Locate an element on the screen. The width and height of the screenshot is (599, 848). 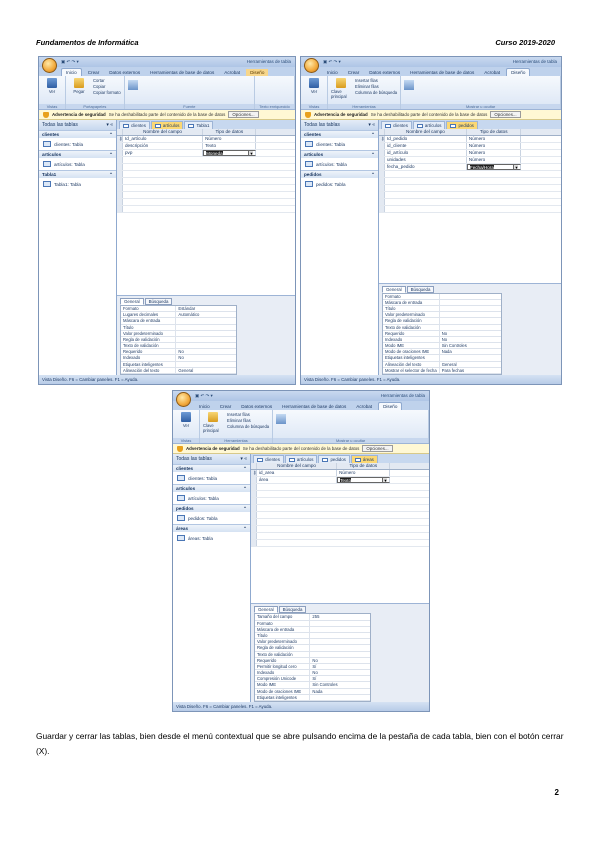
property-value: Nada is located at coordinates (470, 351).